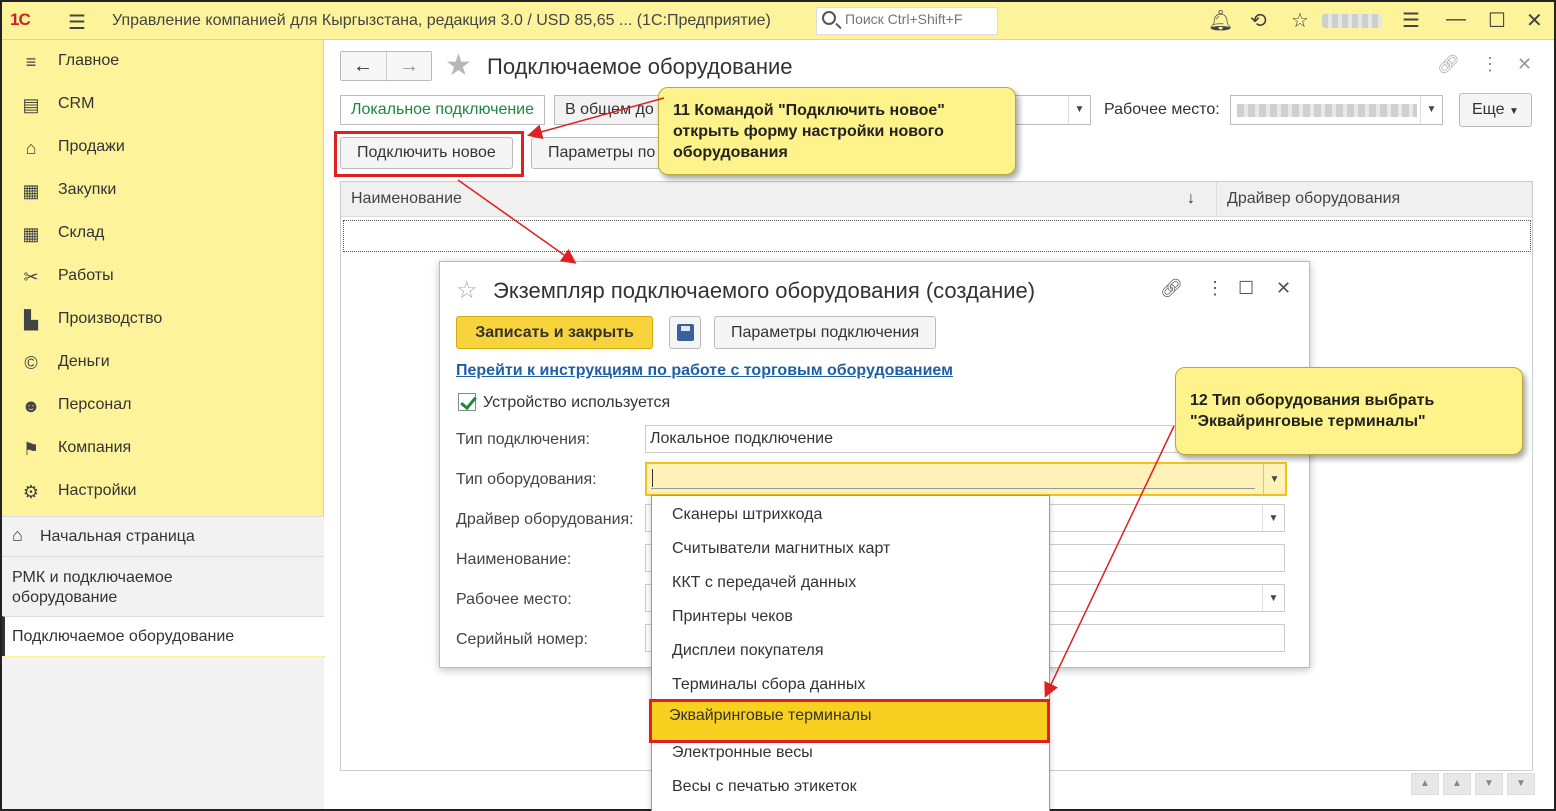 The height and width of the screenshot is (811, 1556). I want to click on sidebar-item-company: ⚑ Компания, so click(163, 448).